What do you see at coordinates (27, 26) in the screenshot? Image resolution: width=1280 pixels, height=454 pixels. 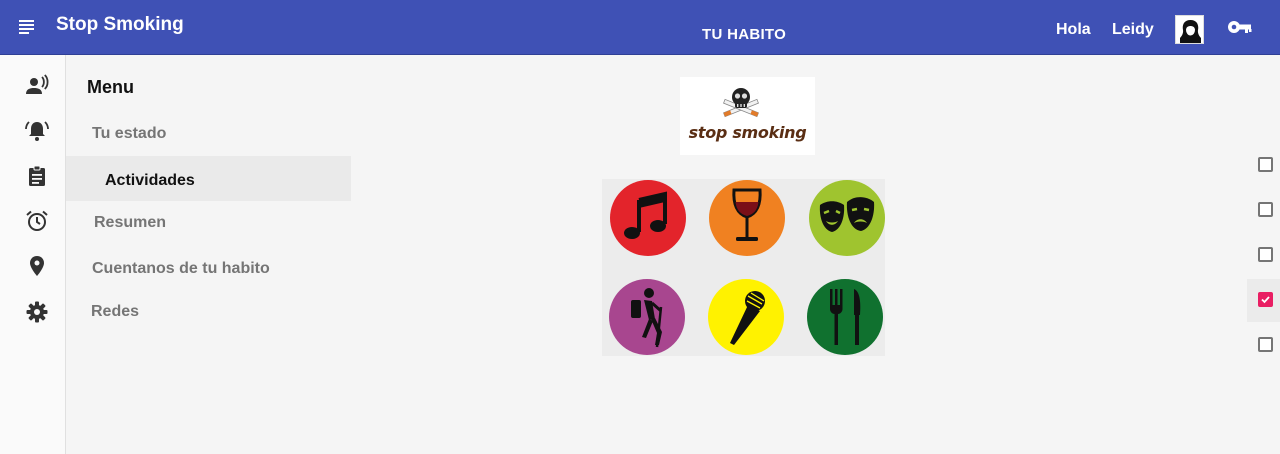 I see `menu-icon` at bounding box center [27, 26].